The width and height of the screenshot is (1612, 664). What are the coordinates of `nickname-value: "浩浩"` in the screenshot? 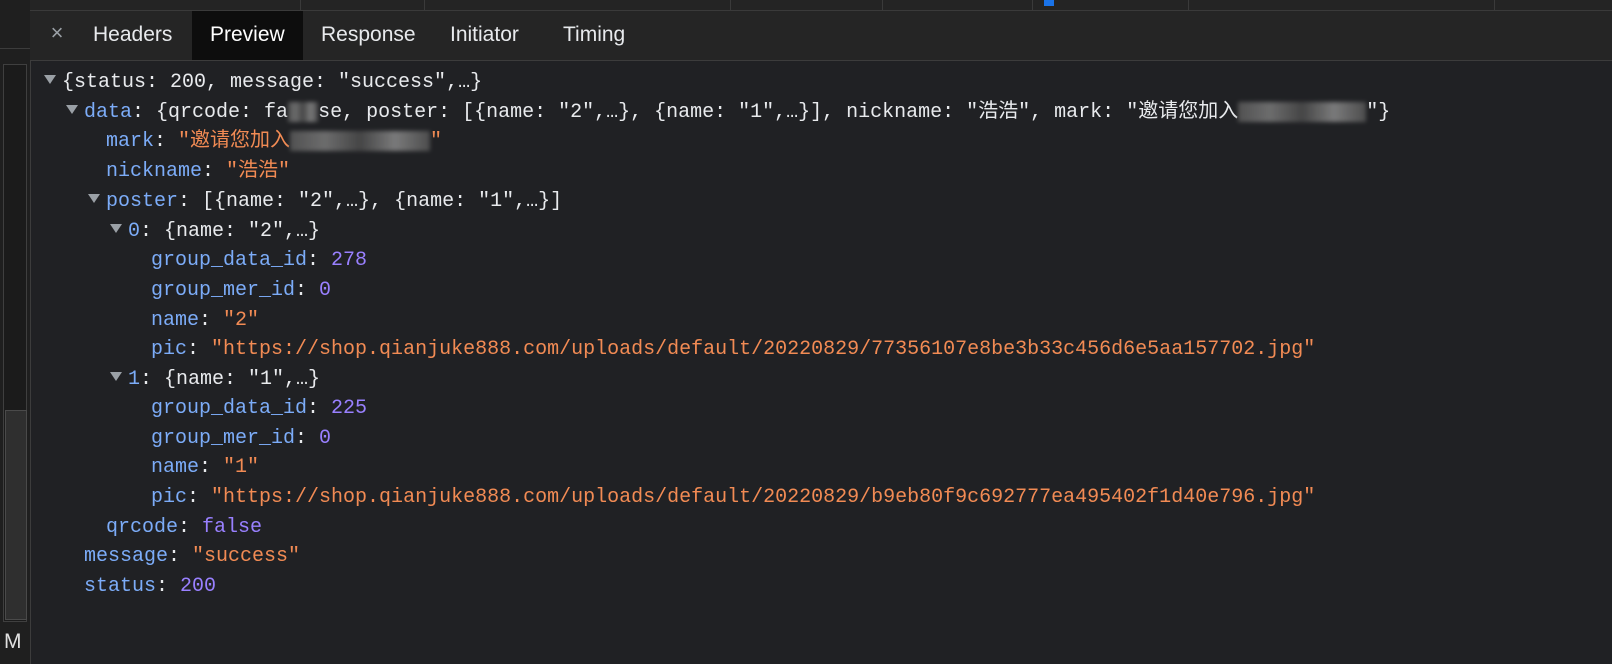 It's located at (258, 171).